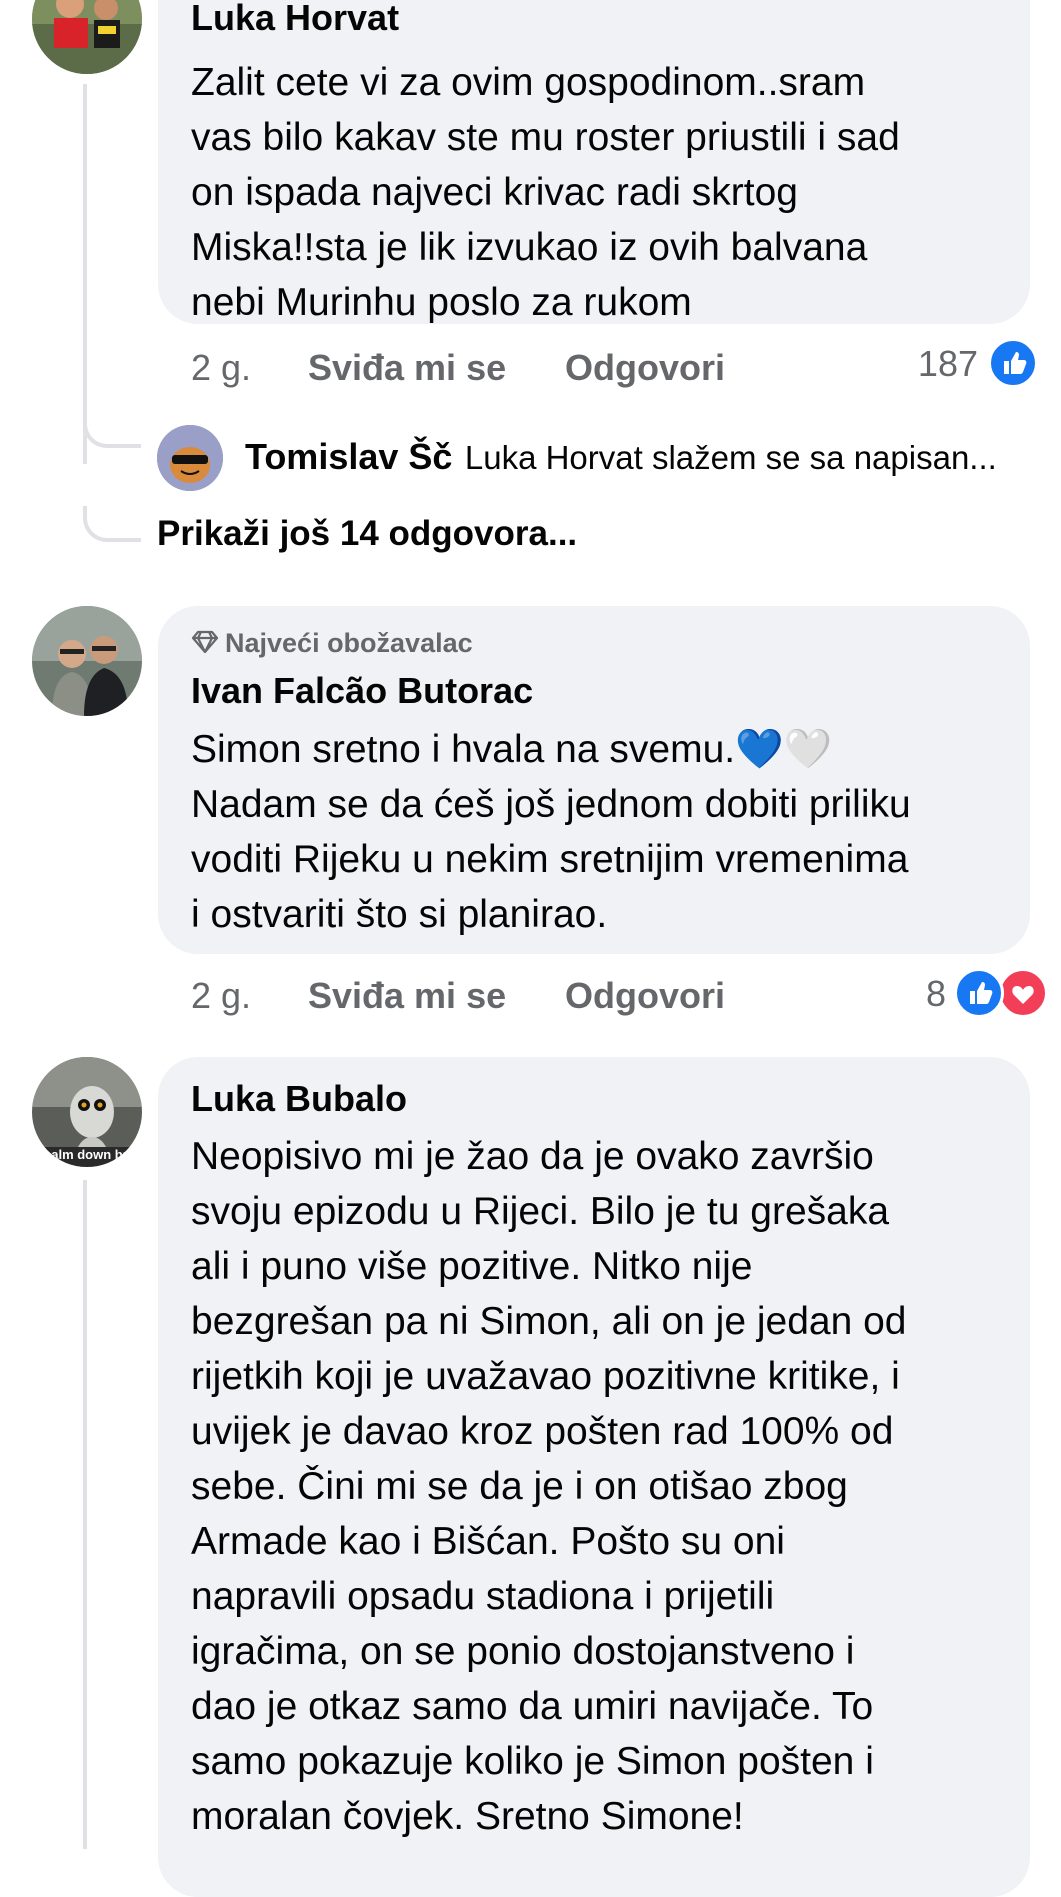 The width and height of the screenshot is (1061, 1897). What do you see at coordinates (929, 364) in the screenshot?
I see `reaction-count: 187` at bounding box center [929, 364].